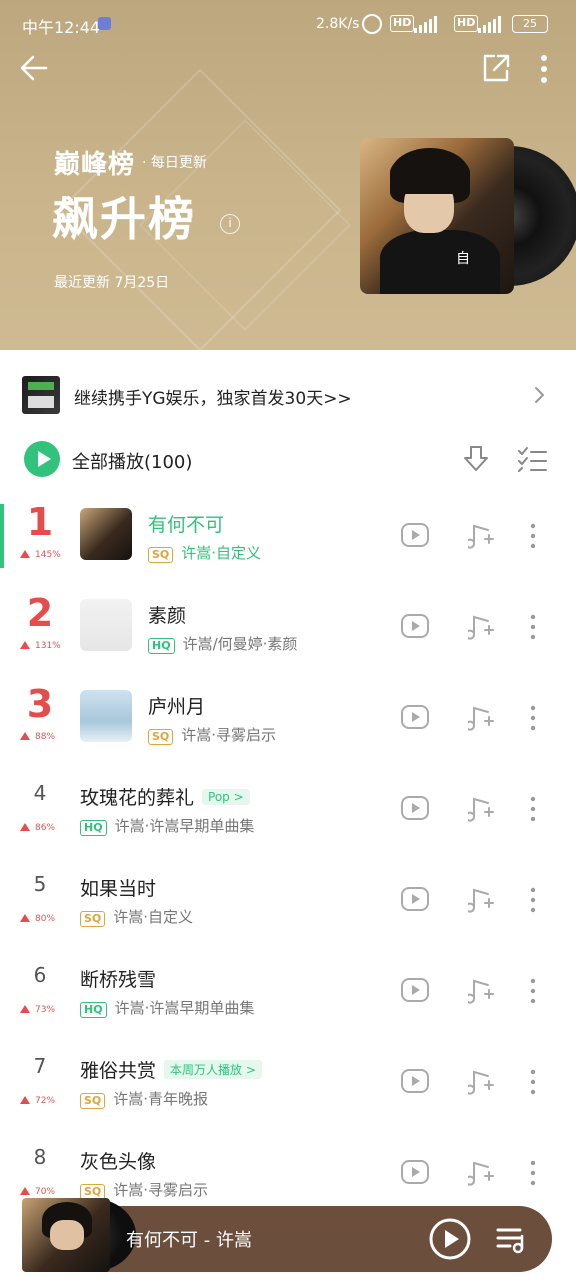 Image resolution: width=576 pixels, height=1280 pixels. What do you see at coordinates (496, 68) in the screenshot?
I see `share-icon` at bounding box center [496, 68].